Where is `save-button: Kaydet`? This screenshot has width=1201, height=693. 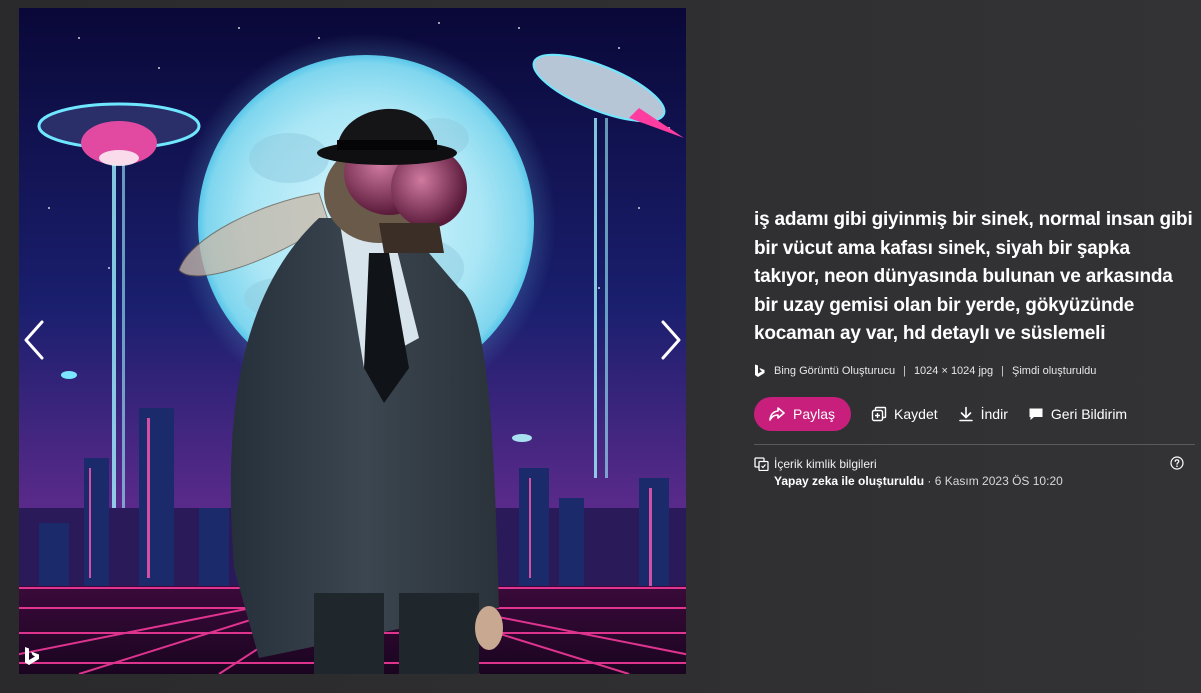 save-button: Kaydet is located at coordinates (904, 414).